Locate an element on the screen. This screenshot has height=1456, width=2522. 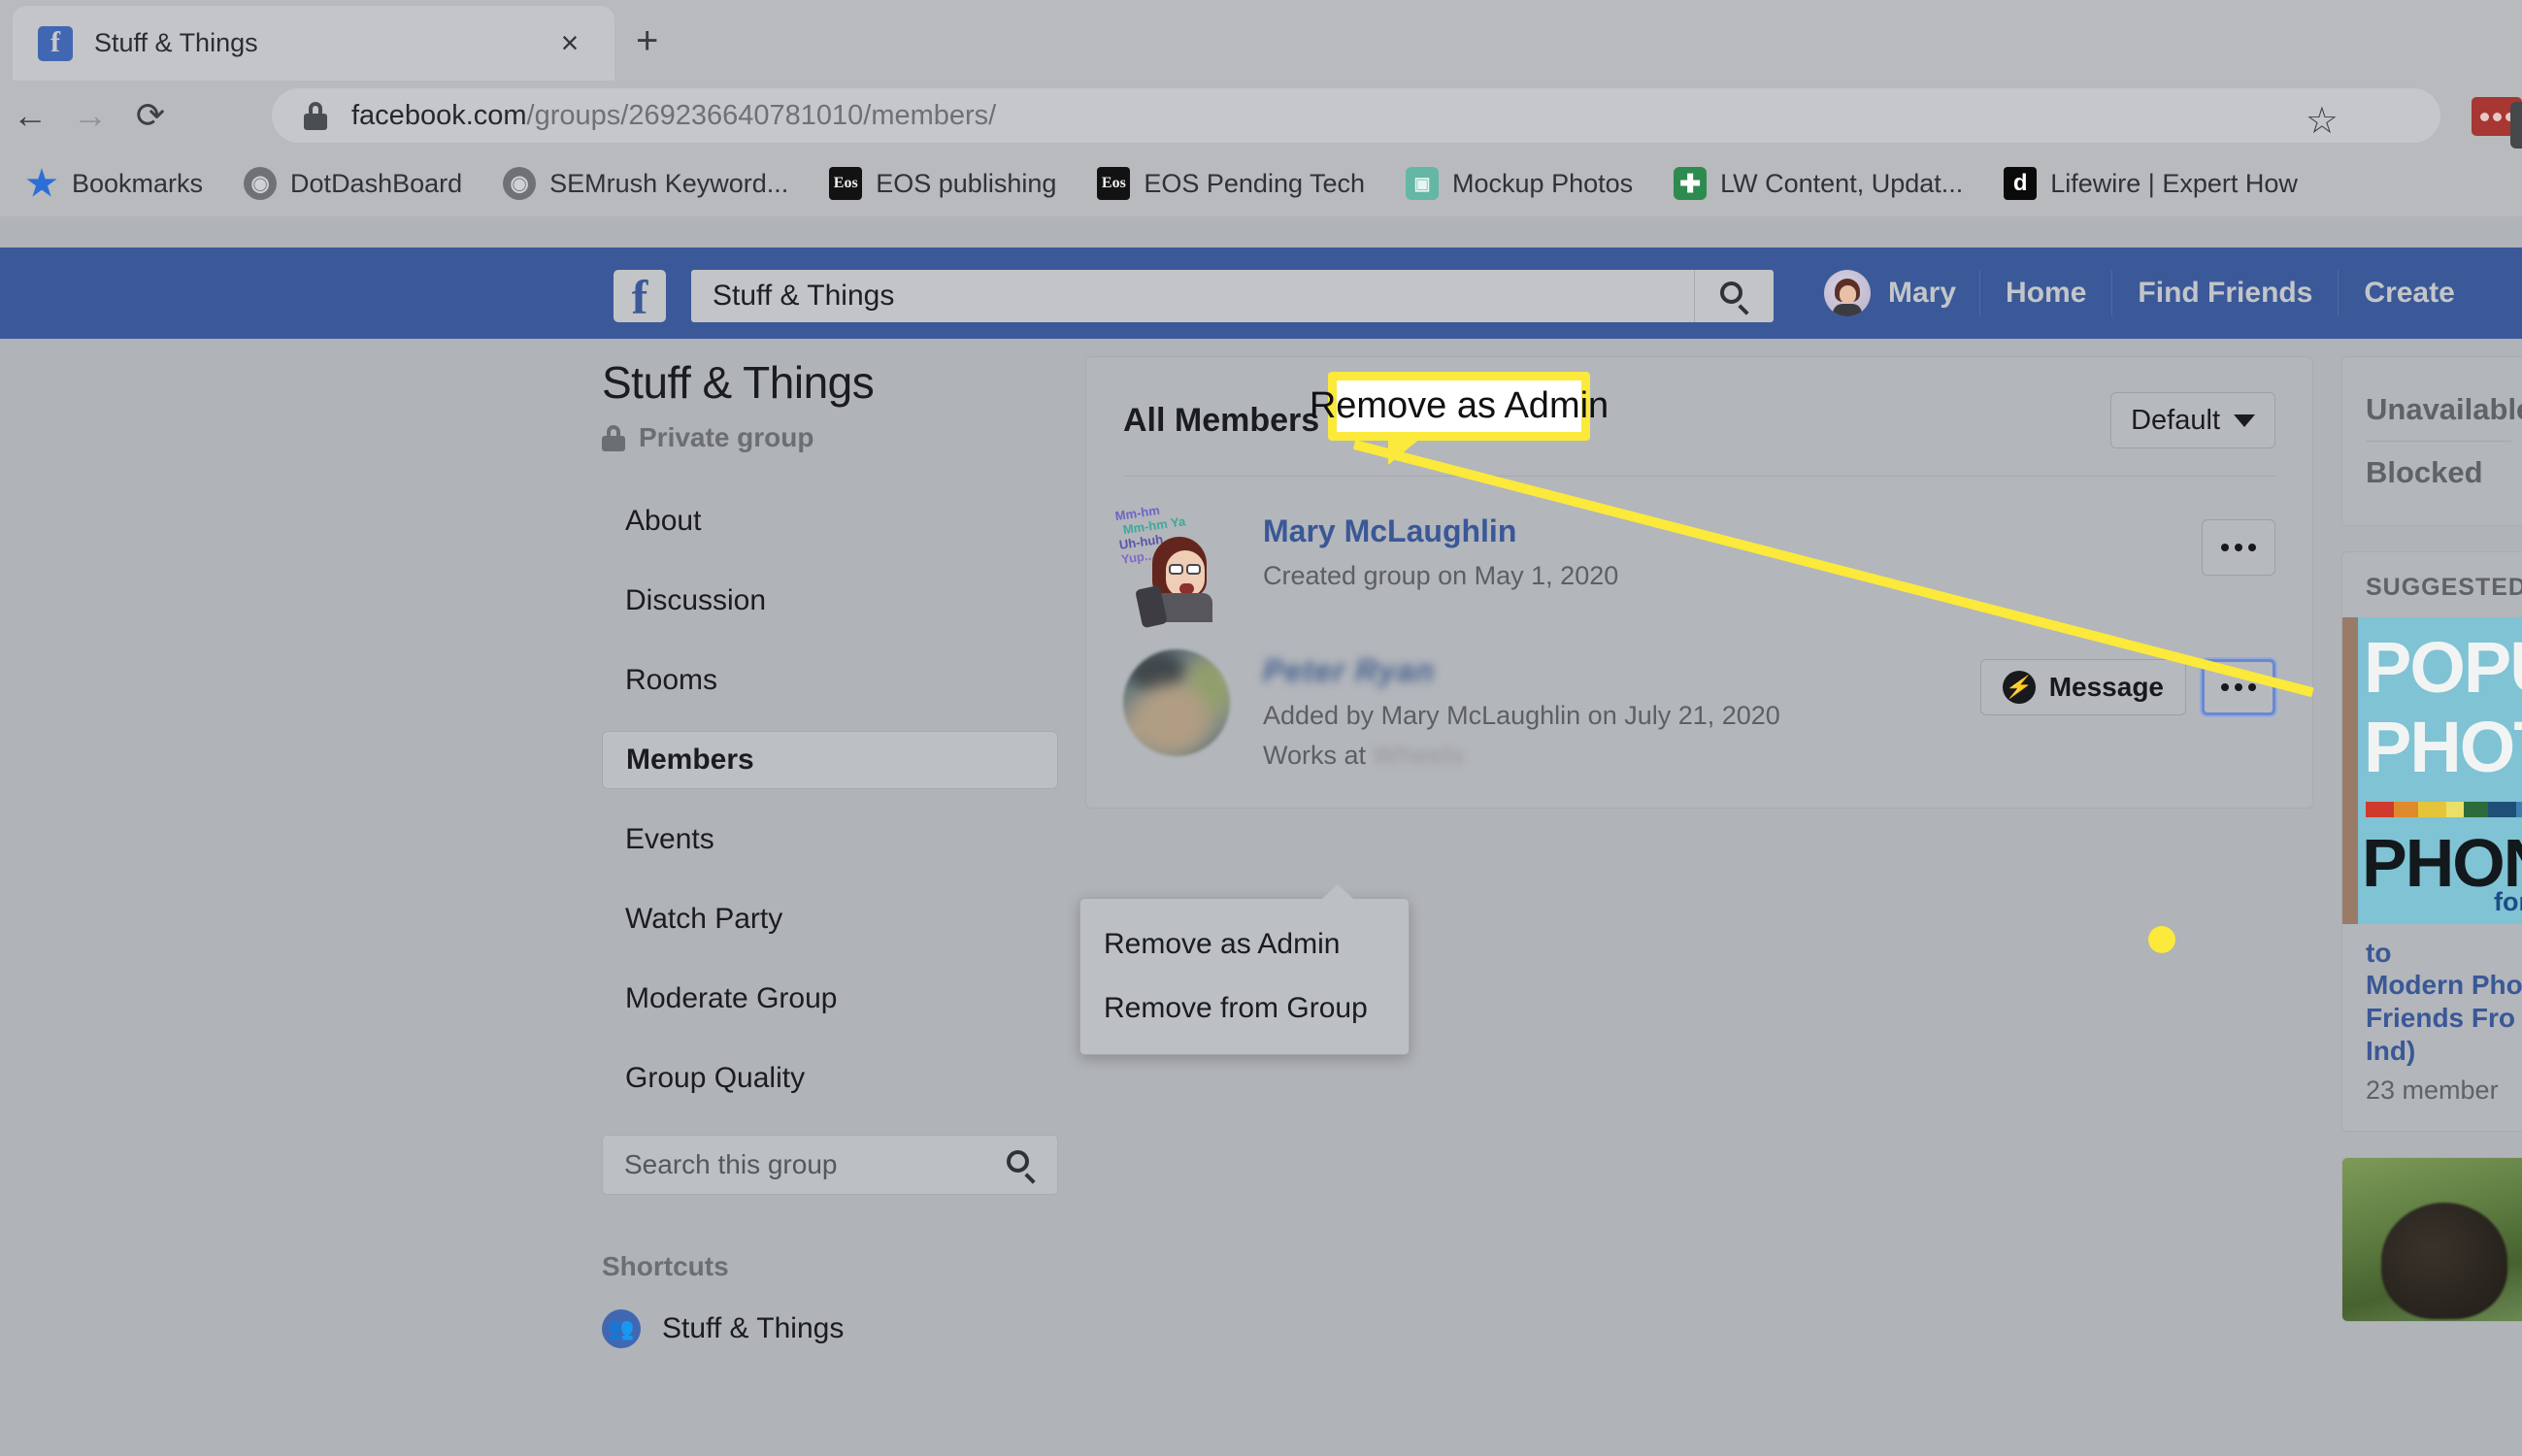
suggested-group-cover-image: POPU PHOT PHON for is located at coordinates (2432, 770).